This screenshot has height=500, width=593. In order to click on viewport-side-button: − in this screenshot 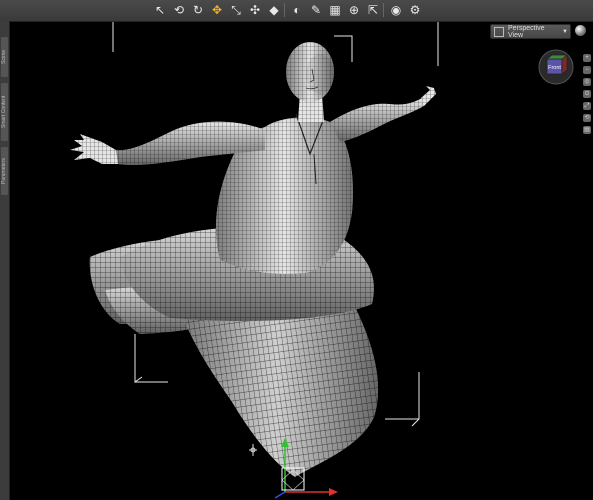, I will do `click(587, 70)`.